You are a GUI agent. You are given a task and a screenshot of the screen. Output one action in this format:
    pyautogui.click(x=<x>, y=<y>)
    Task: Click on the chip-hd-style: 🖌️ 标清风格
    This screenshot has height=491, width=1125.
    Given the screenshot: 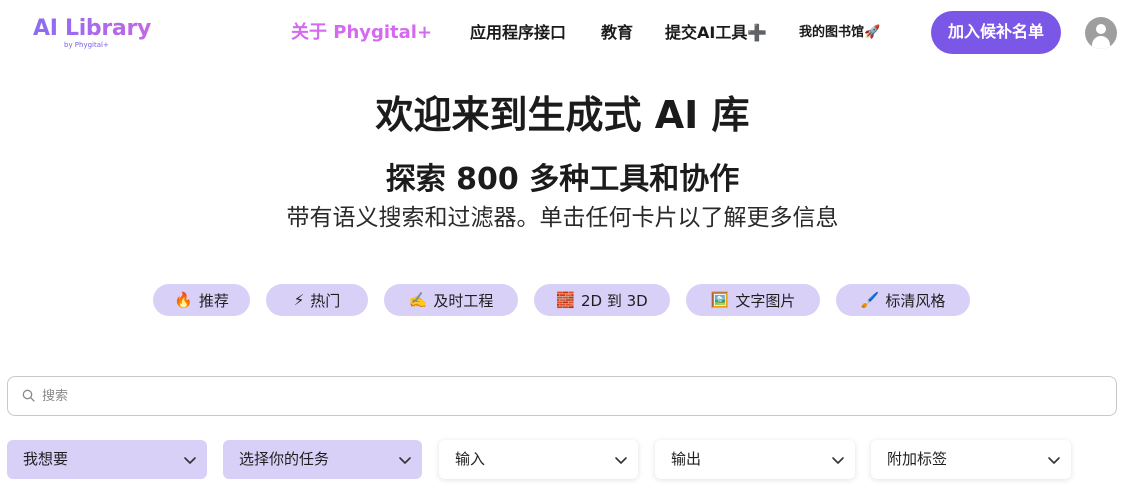 What is the action you would take?
    pyautogui.click(x=903, y=300)
    